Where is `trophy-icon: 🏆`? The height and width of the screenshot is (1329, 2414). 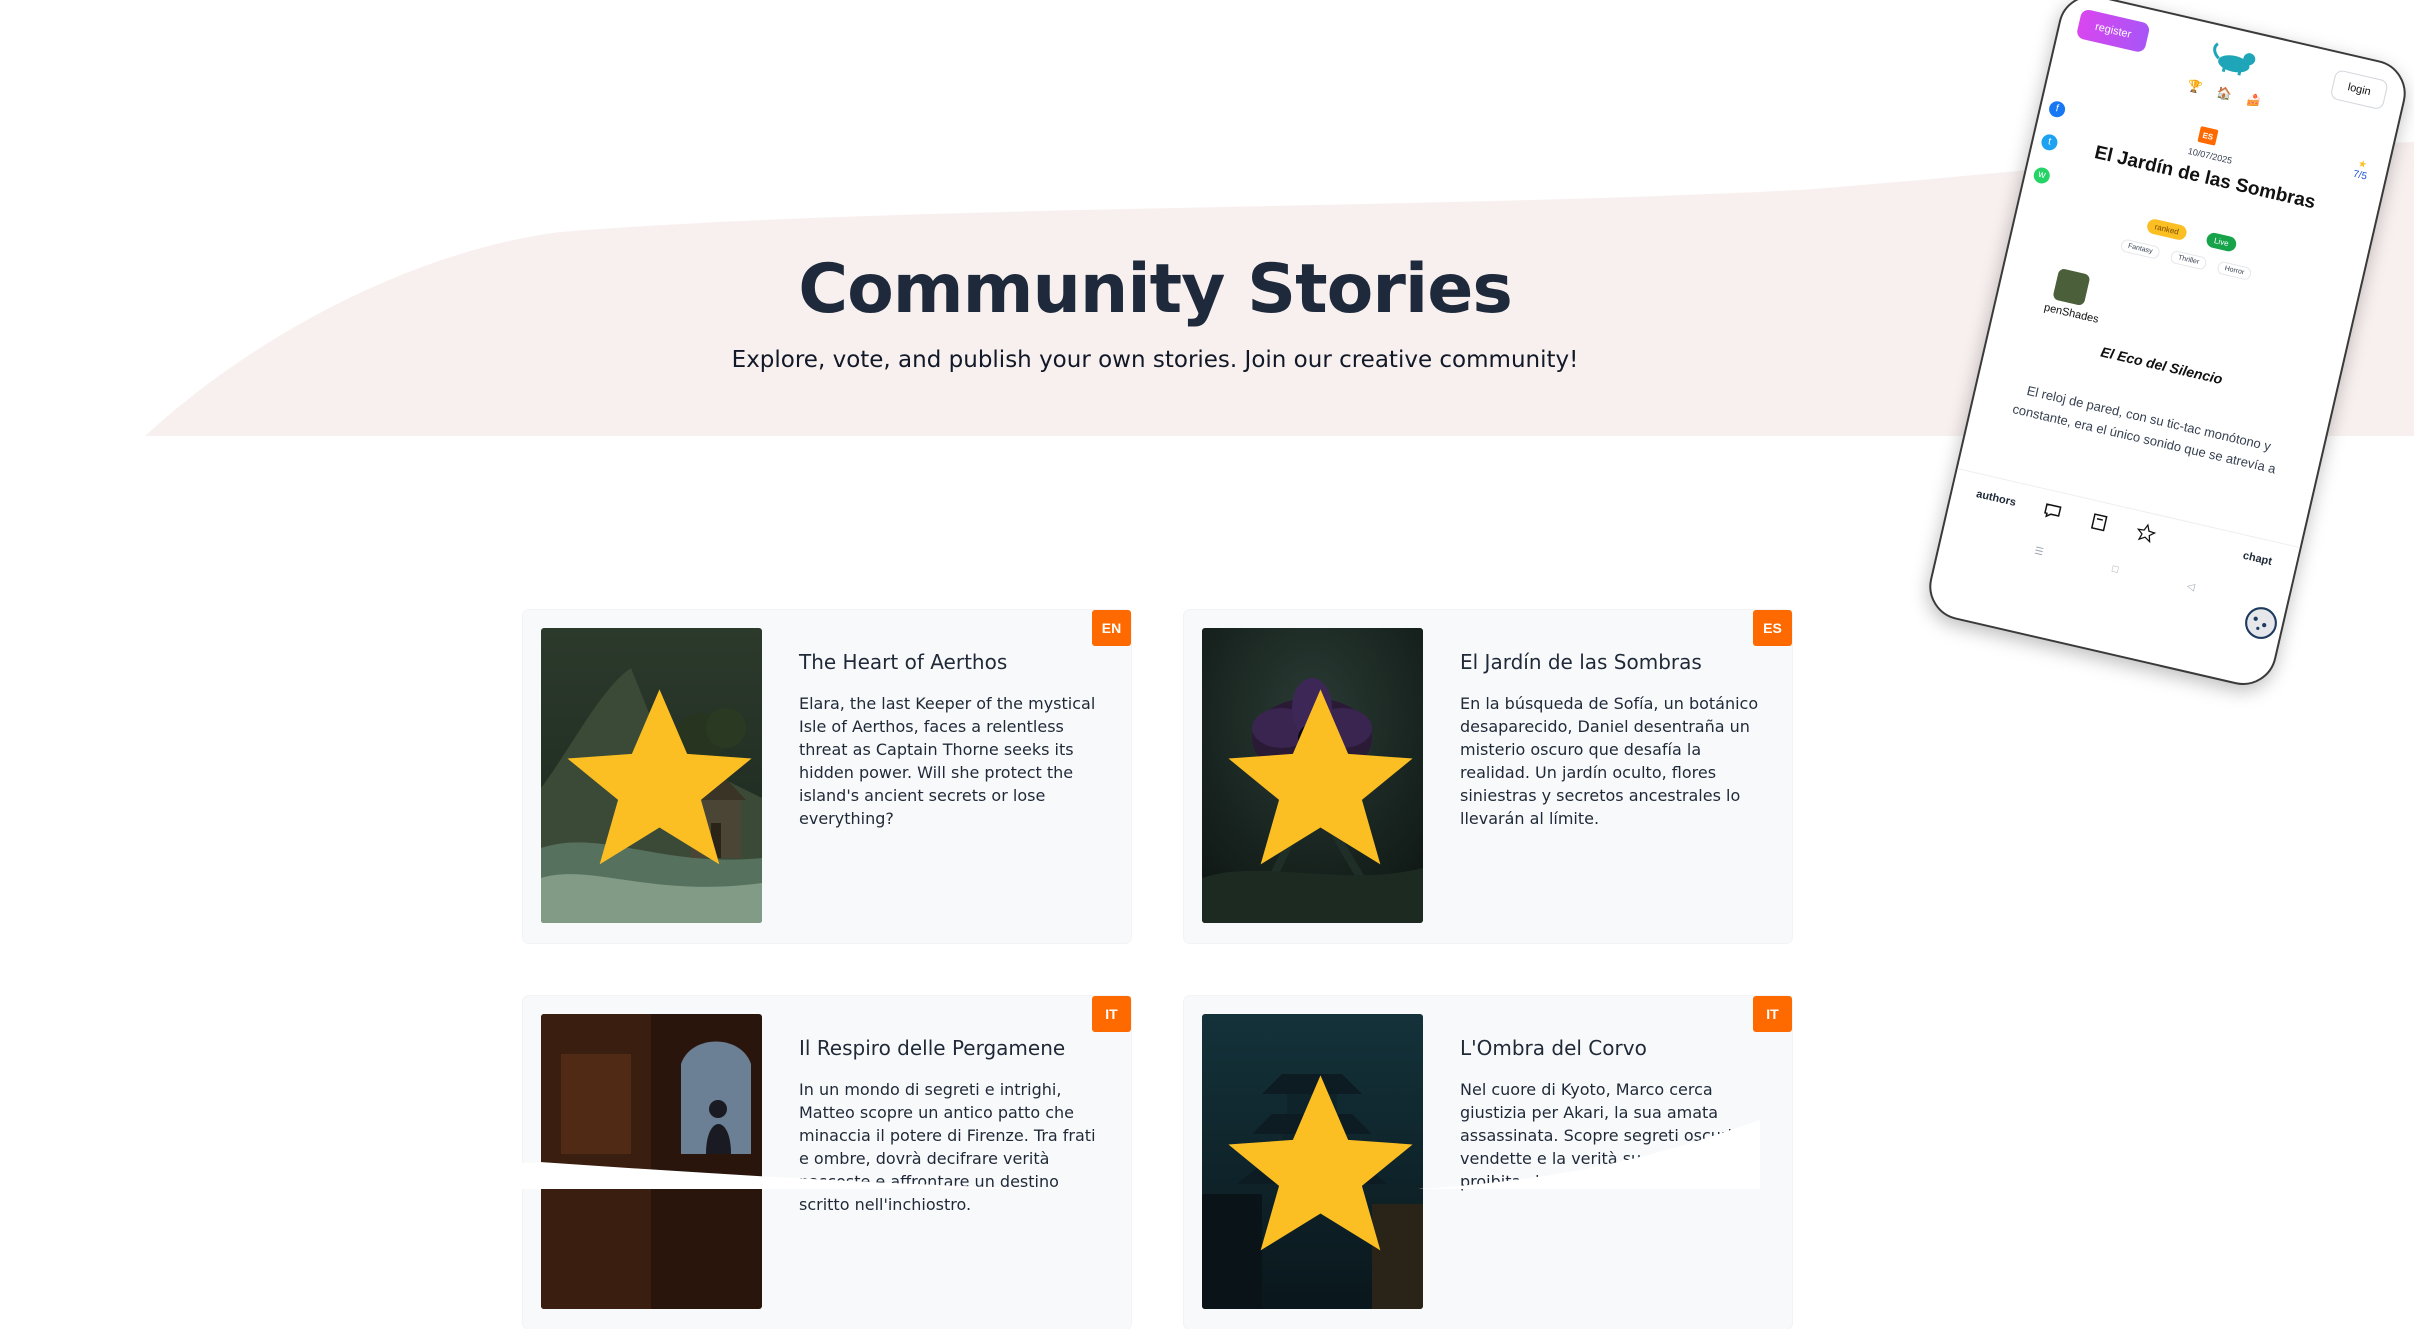 trophy-icon: 🏆 is located at coordinates (2195, 86).